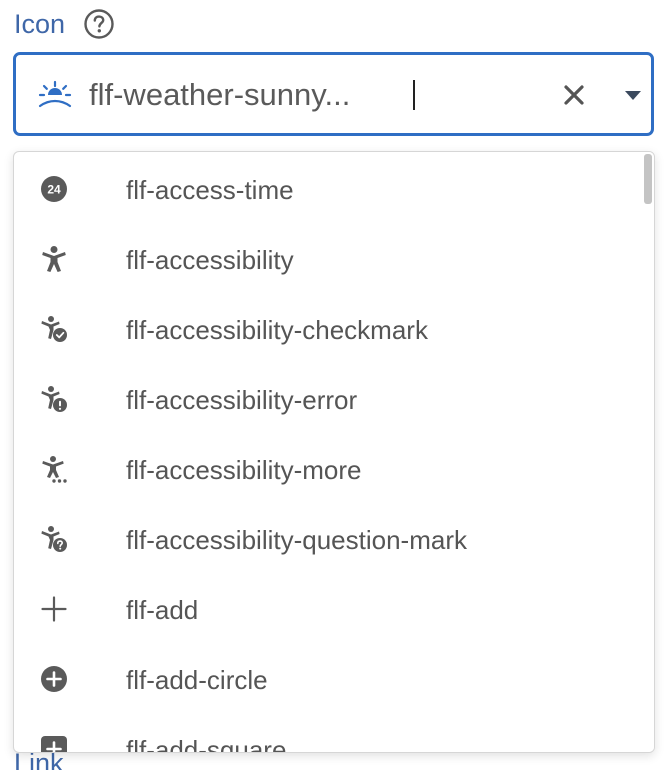 The height and width of the screenshot is (770, 666). What do you see at coordinates (54, 743) in the screenshot?
I see `add-square-icon` at bounding box center [54, 743].